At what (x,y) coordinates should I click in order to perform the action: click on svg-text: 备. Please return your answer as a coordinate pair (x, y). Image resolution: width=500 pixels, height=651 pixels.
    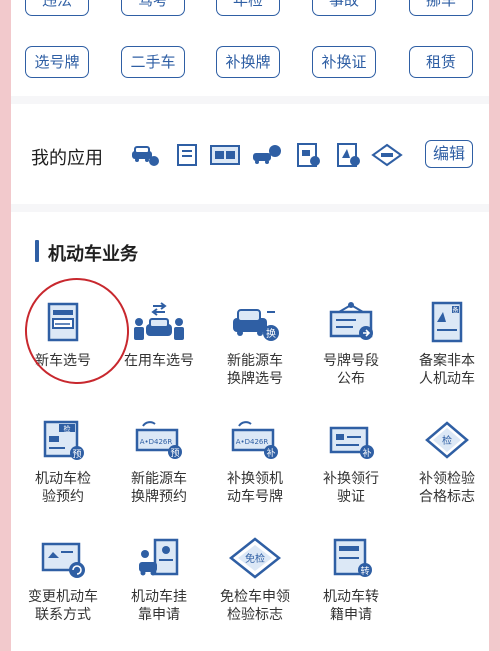
    Looking at the image, I should click on (455, 310).